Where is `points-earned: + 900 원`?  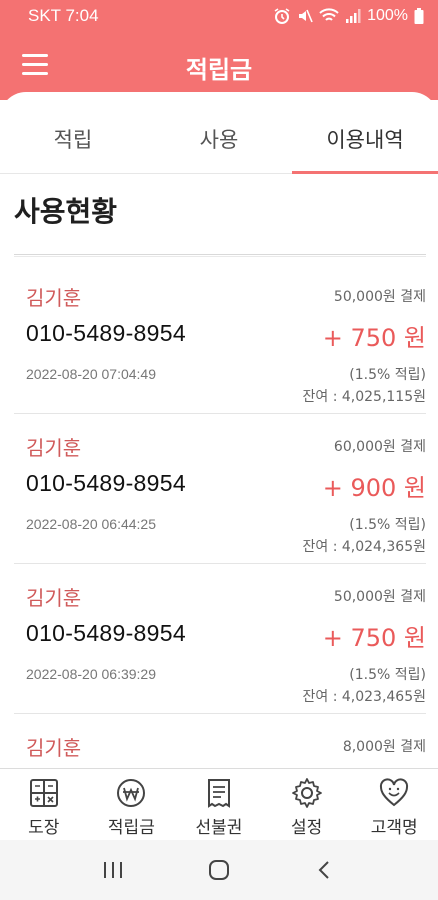 points-earned: + 900 원 is located at coordinates (374, 488).